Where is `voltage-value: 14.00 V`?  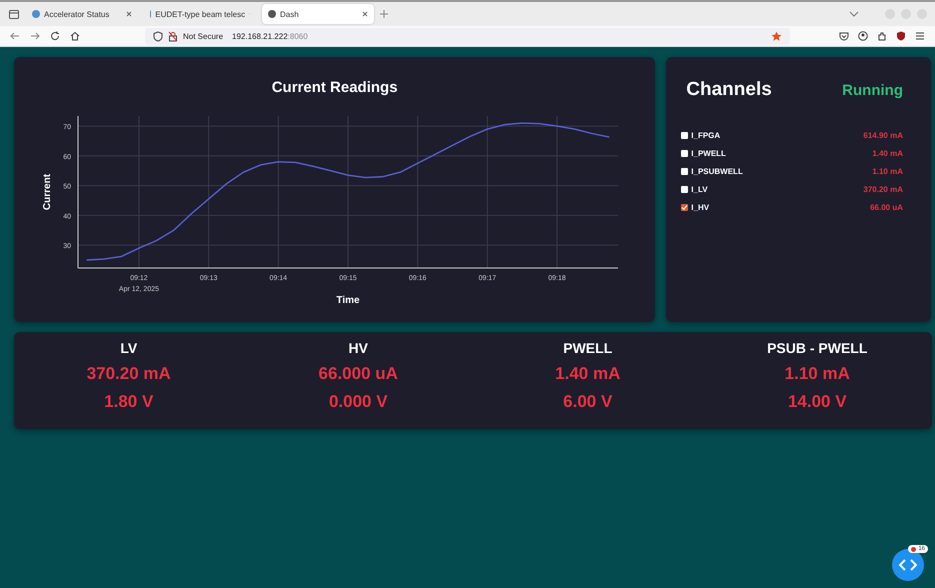
voltage-value: 14.00 V is located at coordinates (817, 402).